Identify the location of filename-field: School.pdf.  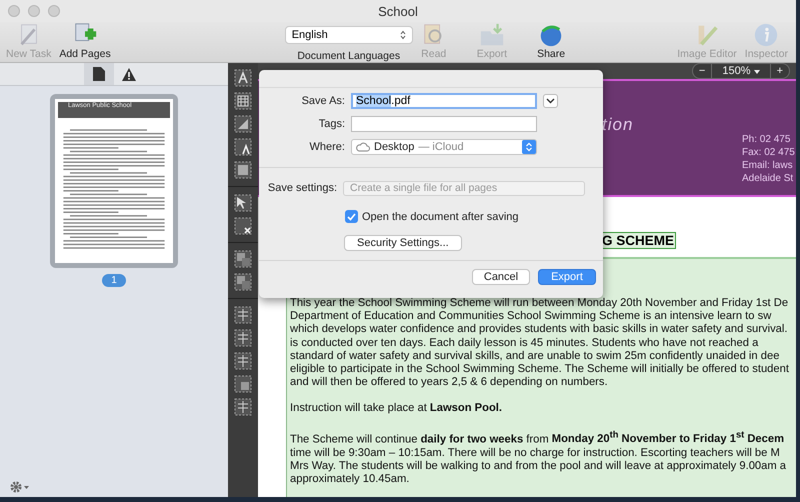
(444, 101).